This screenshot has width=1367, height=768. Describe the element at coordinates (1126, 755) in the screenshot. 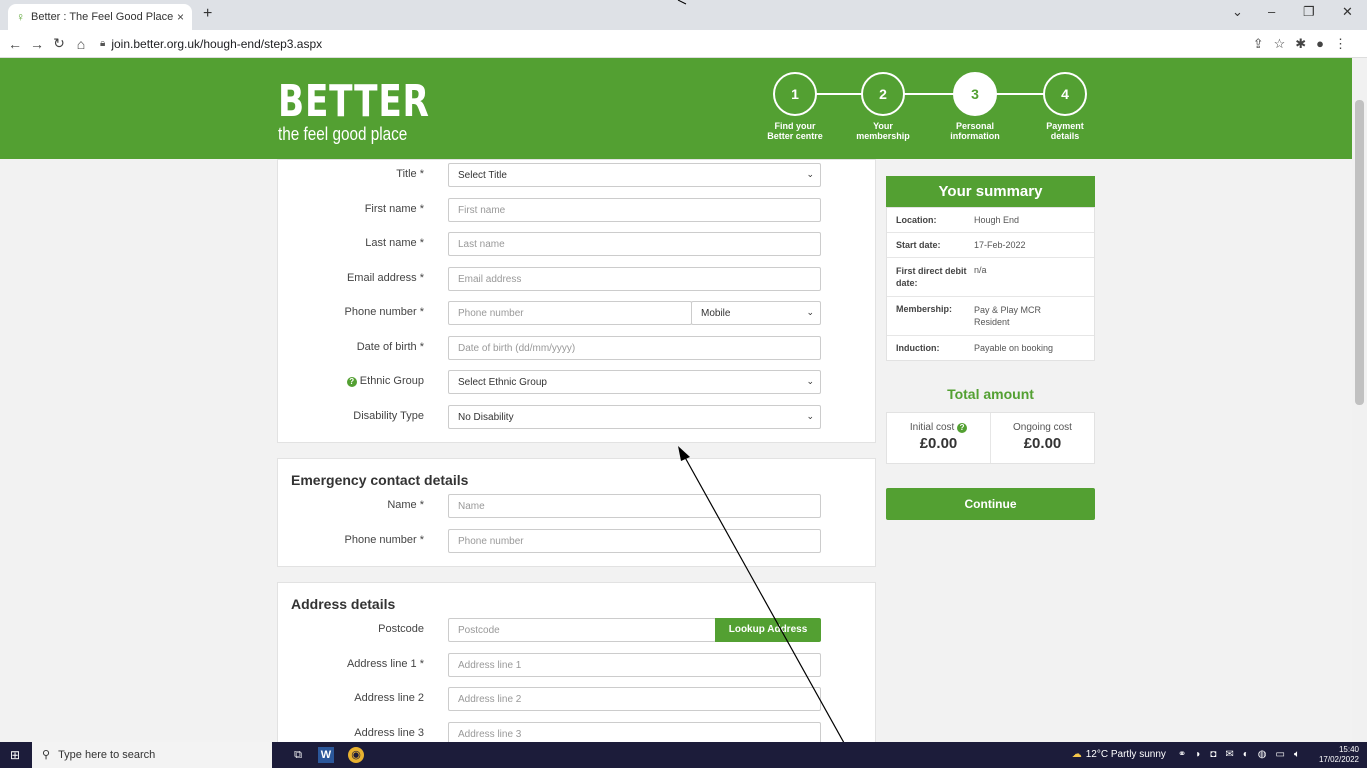

I see `weather-text: 12°C Partly sunny` at that location.